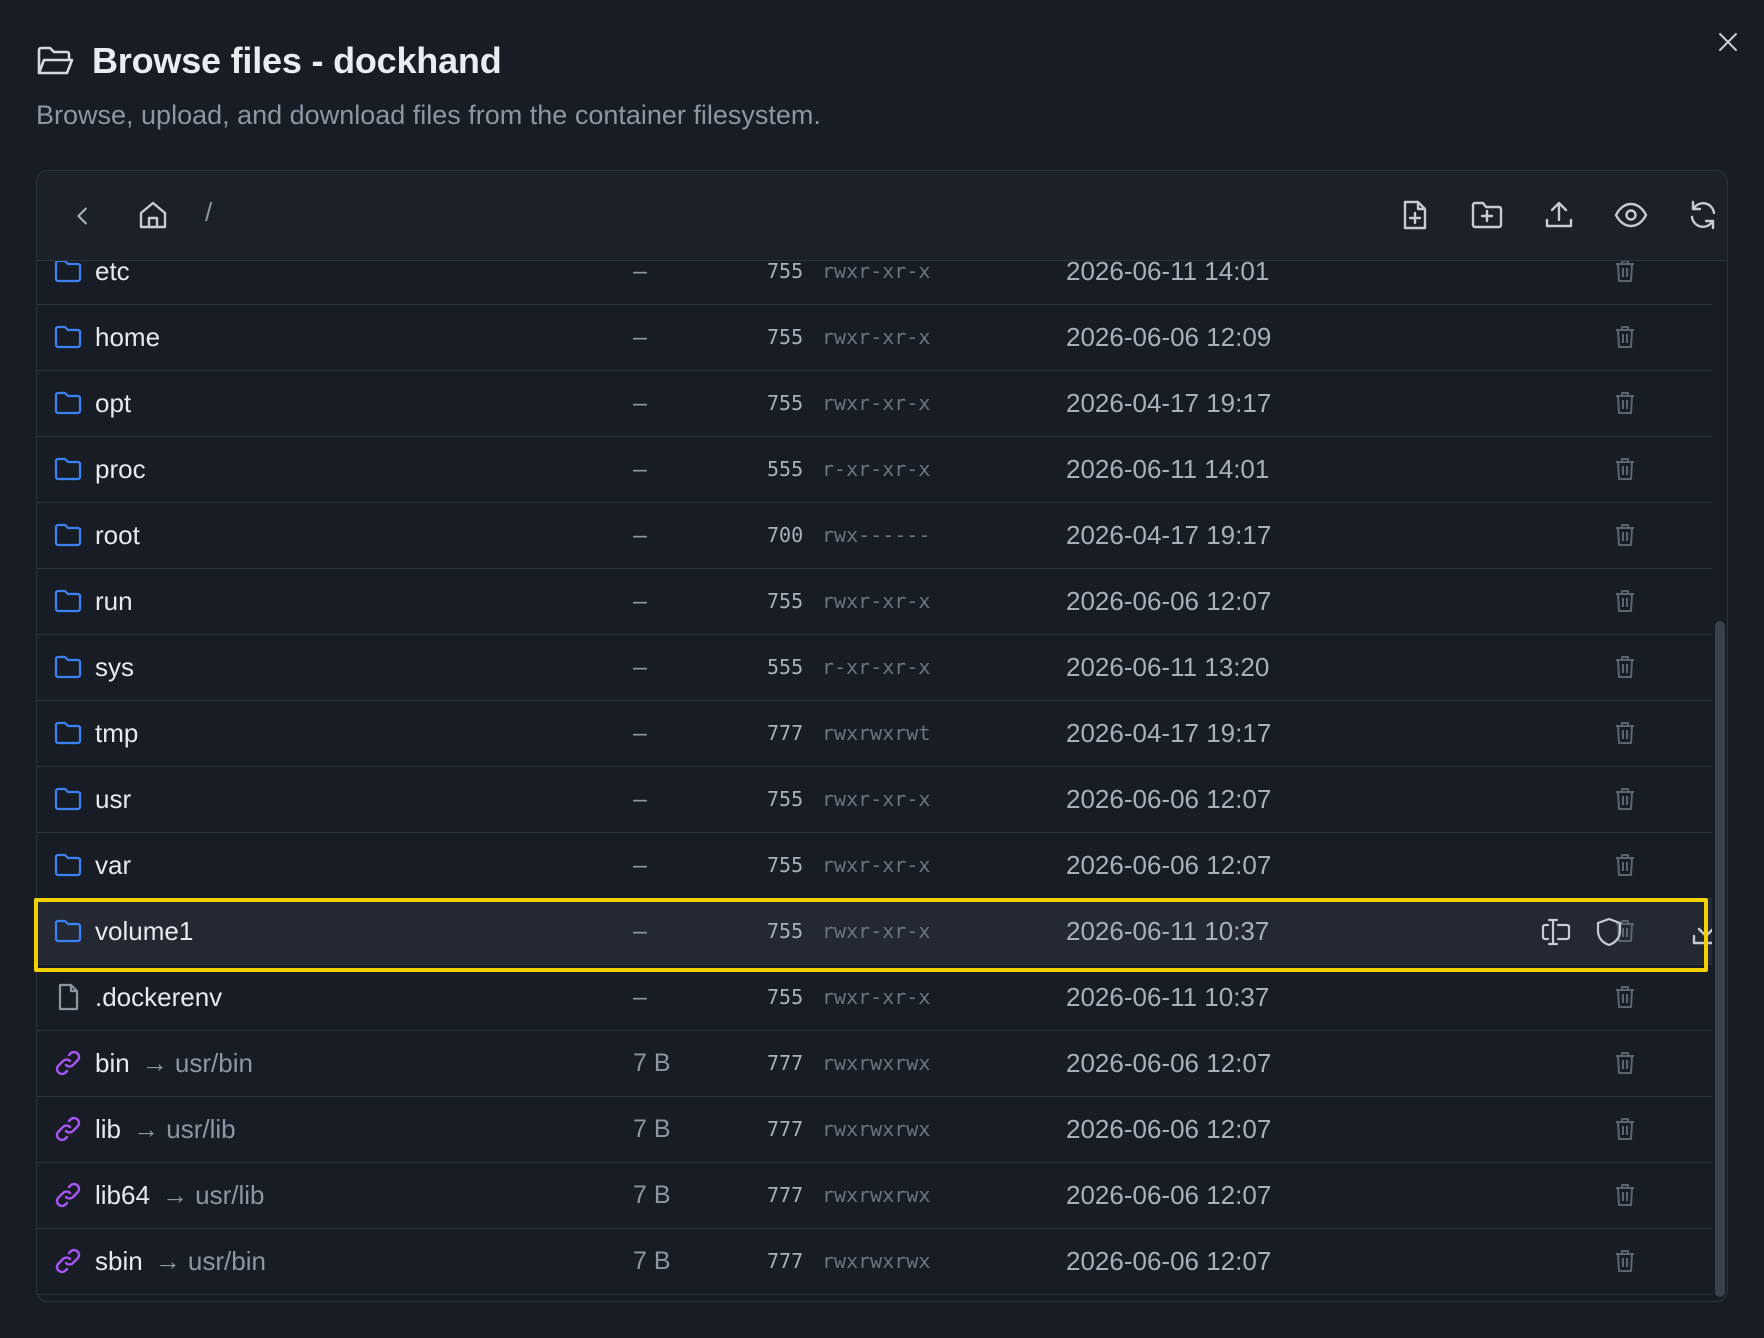 This screenshot has height=1338, width=1764. I want to click on permissions-button, so click(1609, 932).